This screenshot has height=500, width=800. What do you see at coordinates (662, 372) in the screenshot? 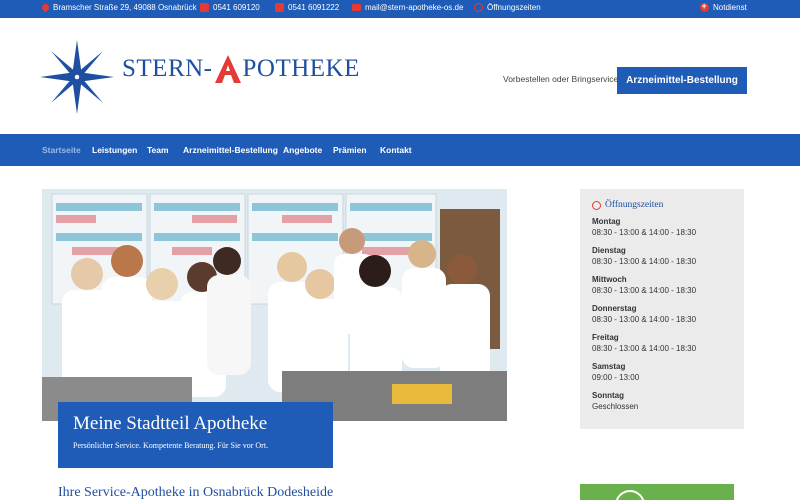
I see `hours-row-samstag: Samstag 09:00 - 13:00` at bounding box center [662, 372].